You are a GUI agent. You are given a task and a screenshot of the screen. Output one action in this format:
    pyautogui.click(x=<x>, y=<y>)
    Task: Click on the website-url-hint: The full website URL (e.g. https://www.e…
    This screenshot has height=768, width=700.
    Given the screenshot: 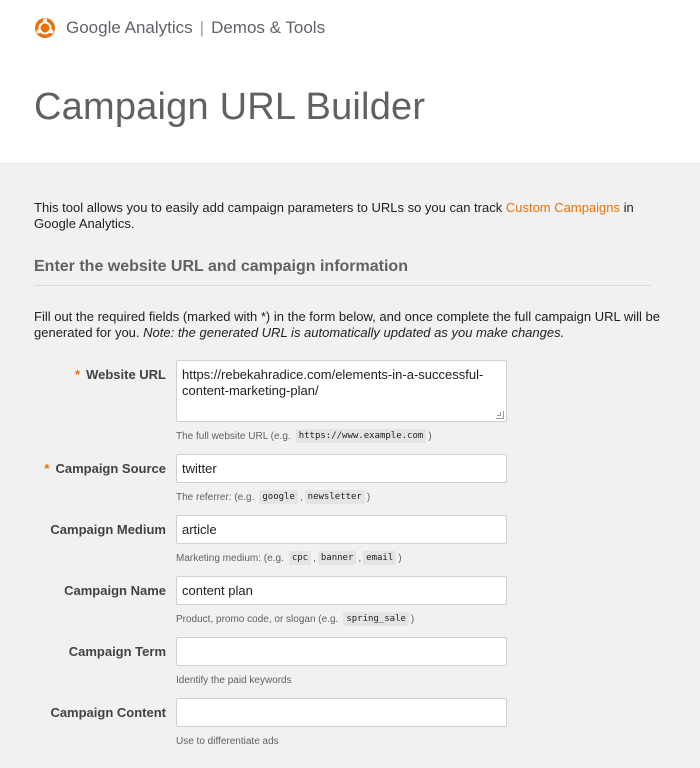 What is the action you would take?
    pyautogui.click(x=341, y=436)
    